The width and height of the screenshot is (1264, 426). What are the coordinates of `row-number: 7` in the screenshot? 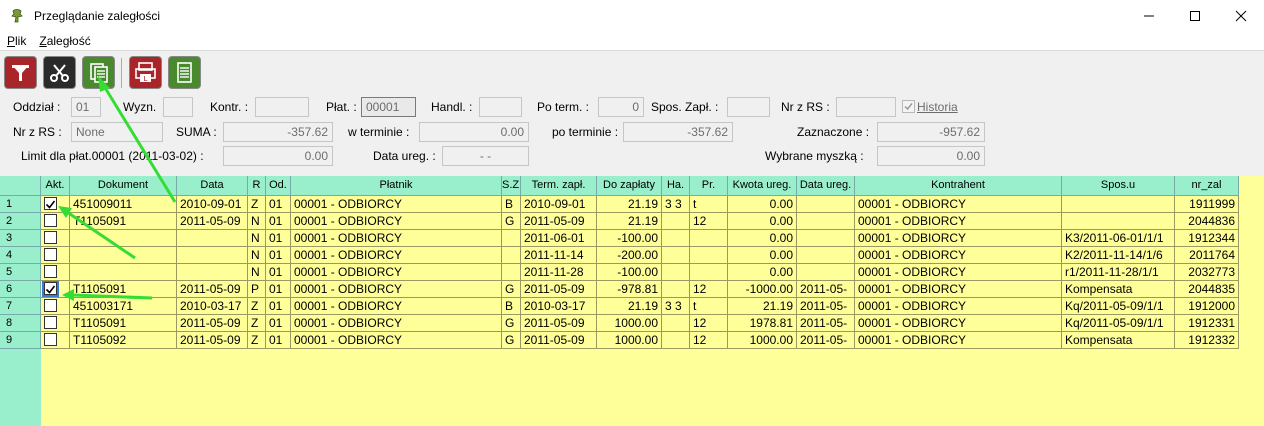 It's located at (20, 306).